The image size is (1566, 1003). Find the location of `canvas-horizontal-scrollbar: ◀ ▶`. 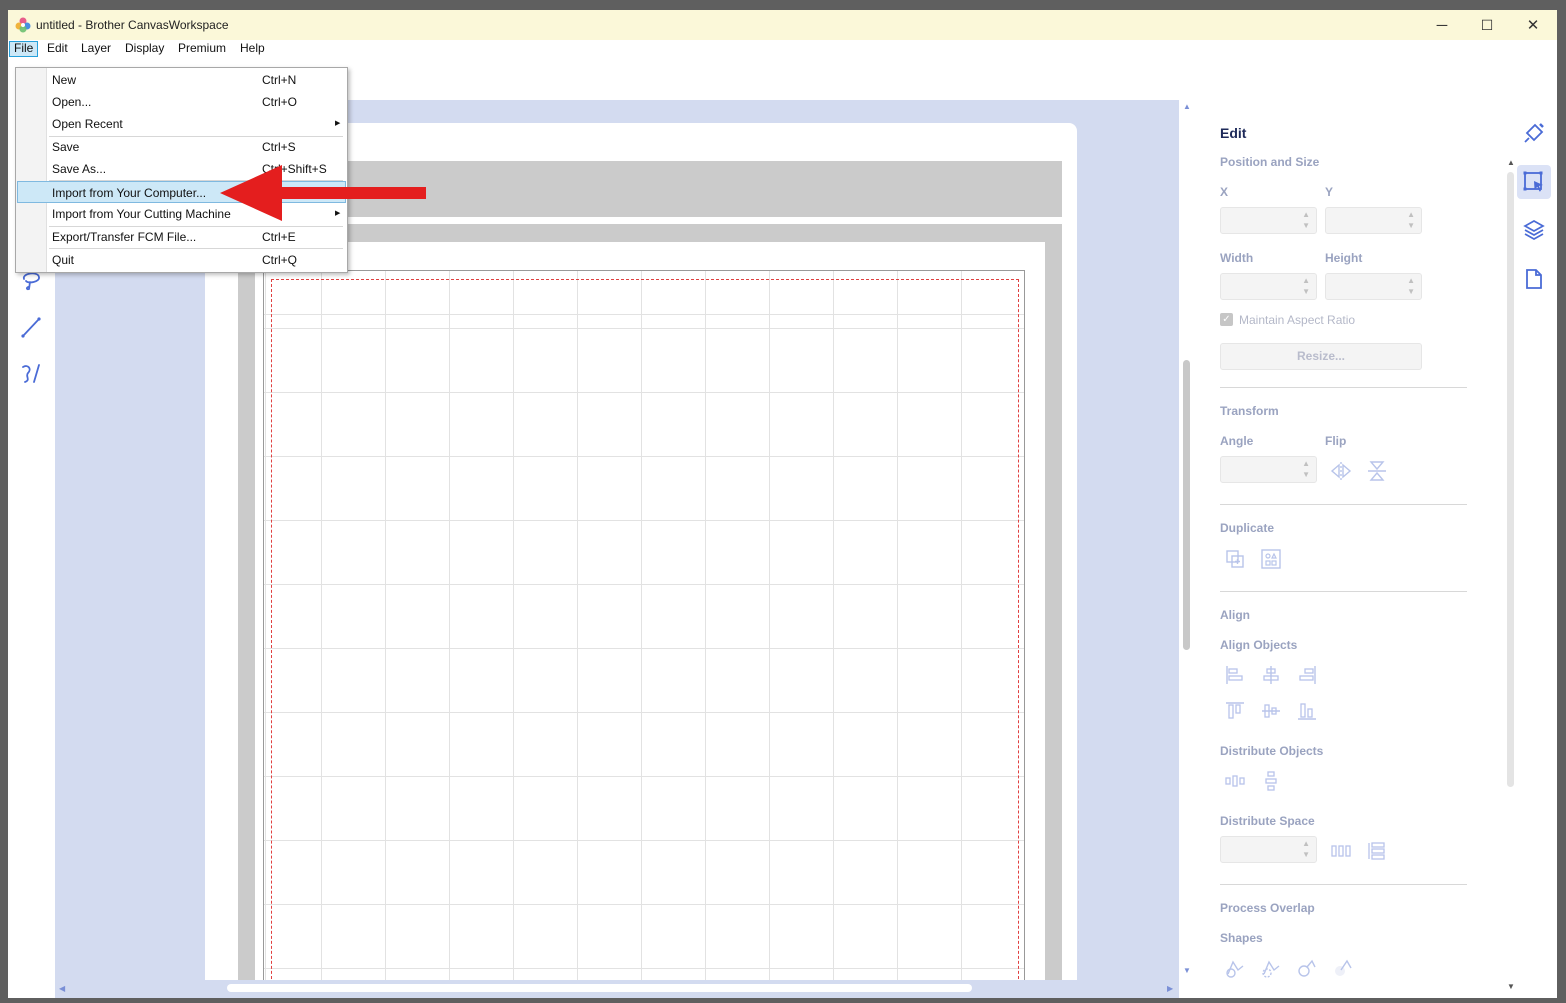

canvas-horizontal-scrollbar: ◀ ▶ is located at coordinates (617, 989).